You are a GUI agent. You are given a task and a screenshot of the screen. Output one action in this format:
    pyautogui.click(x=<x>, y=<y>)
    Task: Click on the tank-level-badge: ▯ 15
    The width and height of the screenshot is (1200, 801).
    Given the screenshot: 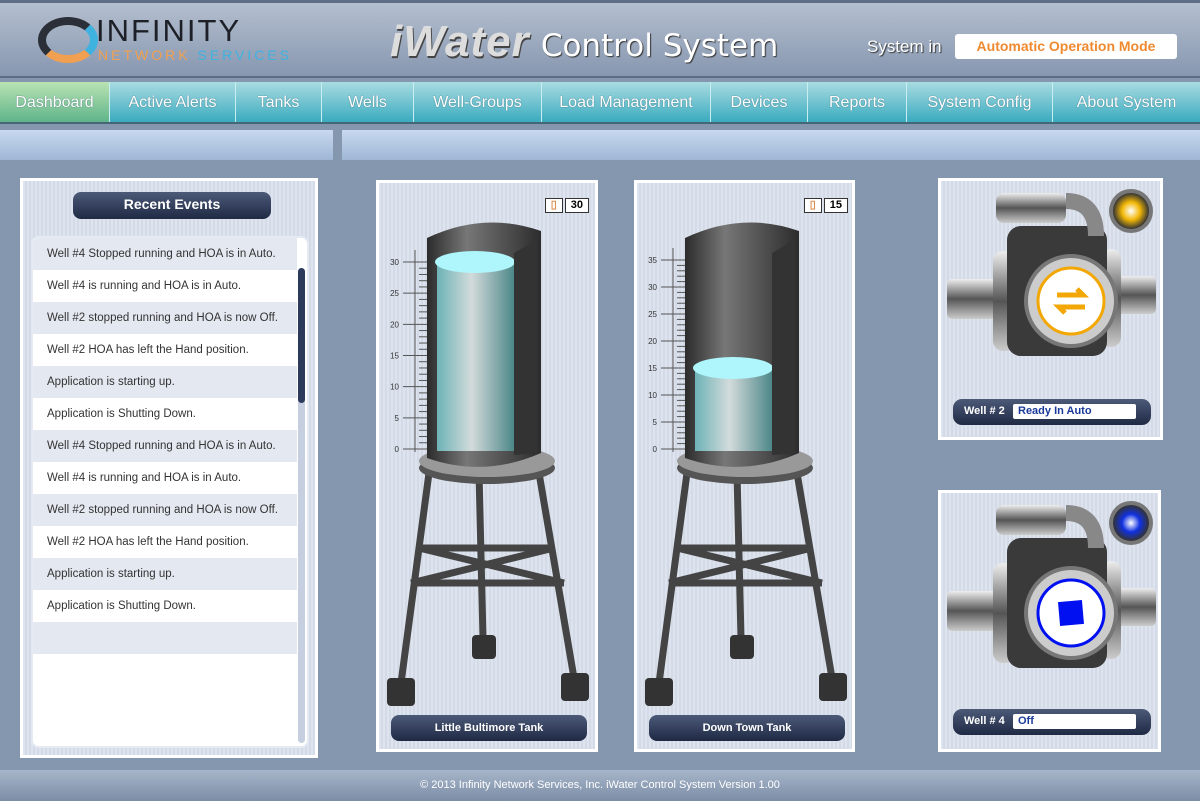 What is the action you would take?
    pyautogui.click(x=825, y=205)
    